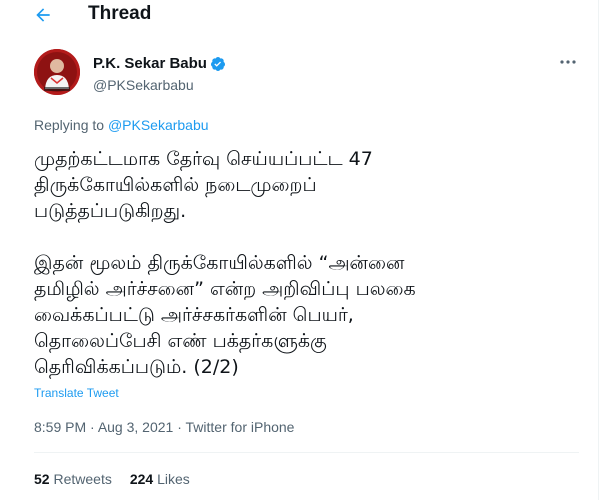  What do you see at coordinates (158, 125) in the screenshot?
I see `replying-handle-link: @PKSekarbabu` at bounding box center [158, 125].